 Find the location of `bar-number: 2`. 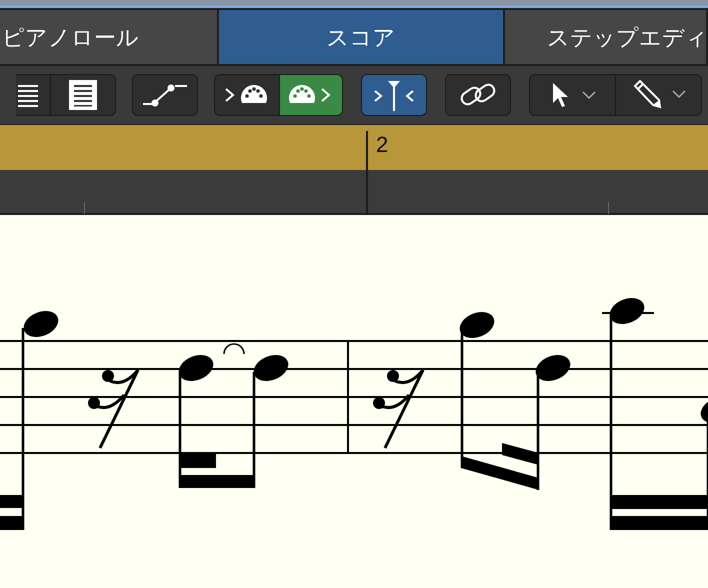

bar-number: 2 is located at coordinates (382, 145).